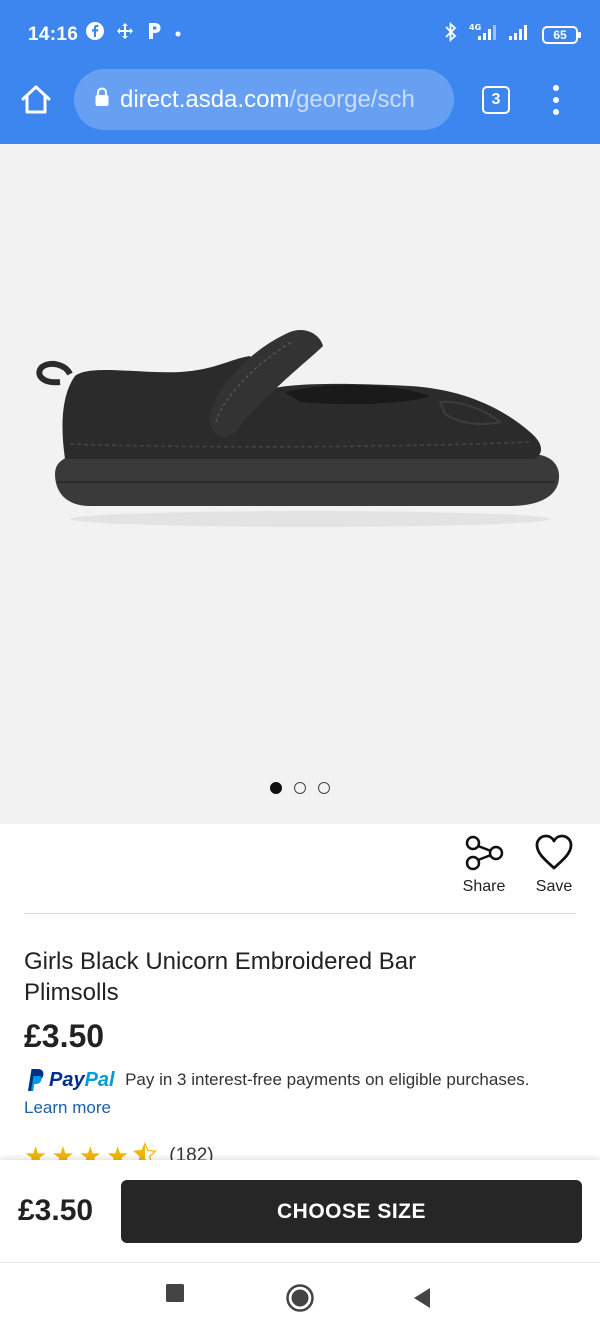  I want to click on share-button: Share, so click(484, 865).